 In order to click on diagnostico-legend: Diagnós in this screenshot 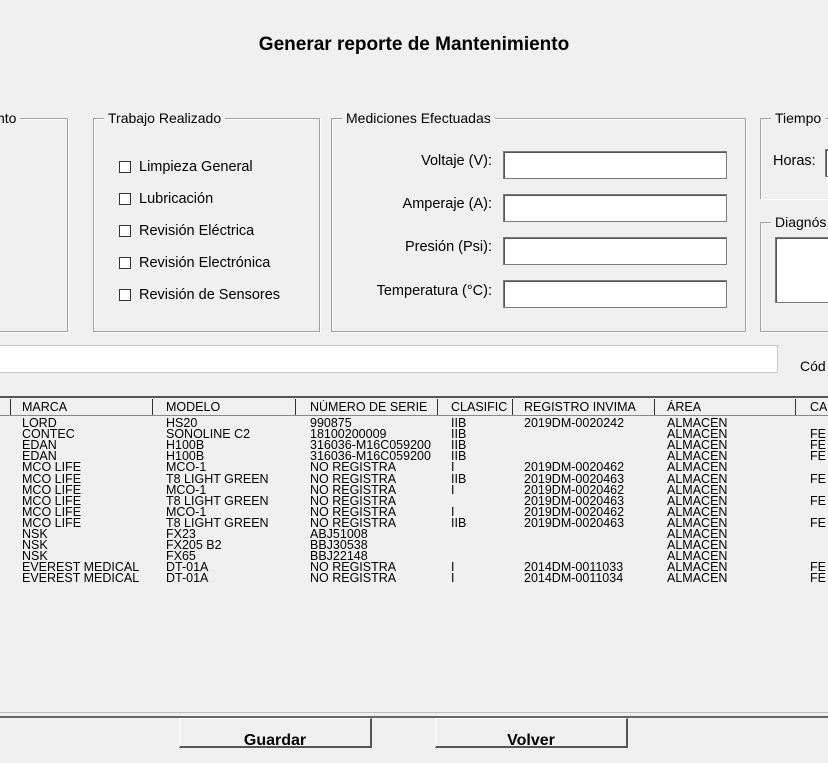, I will do `click(799, 222)`.